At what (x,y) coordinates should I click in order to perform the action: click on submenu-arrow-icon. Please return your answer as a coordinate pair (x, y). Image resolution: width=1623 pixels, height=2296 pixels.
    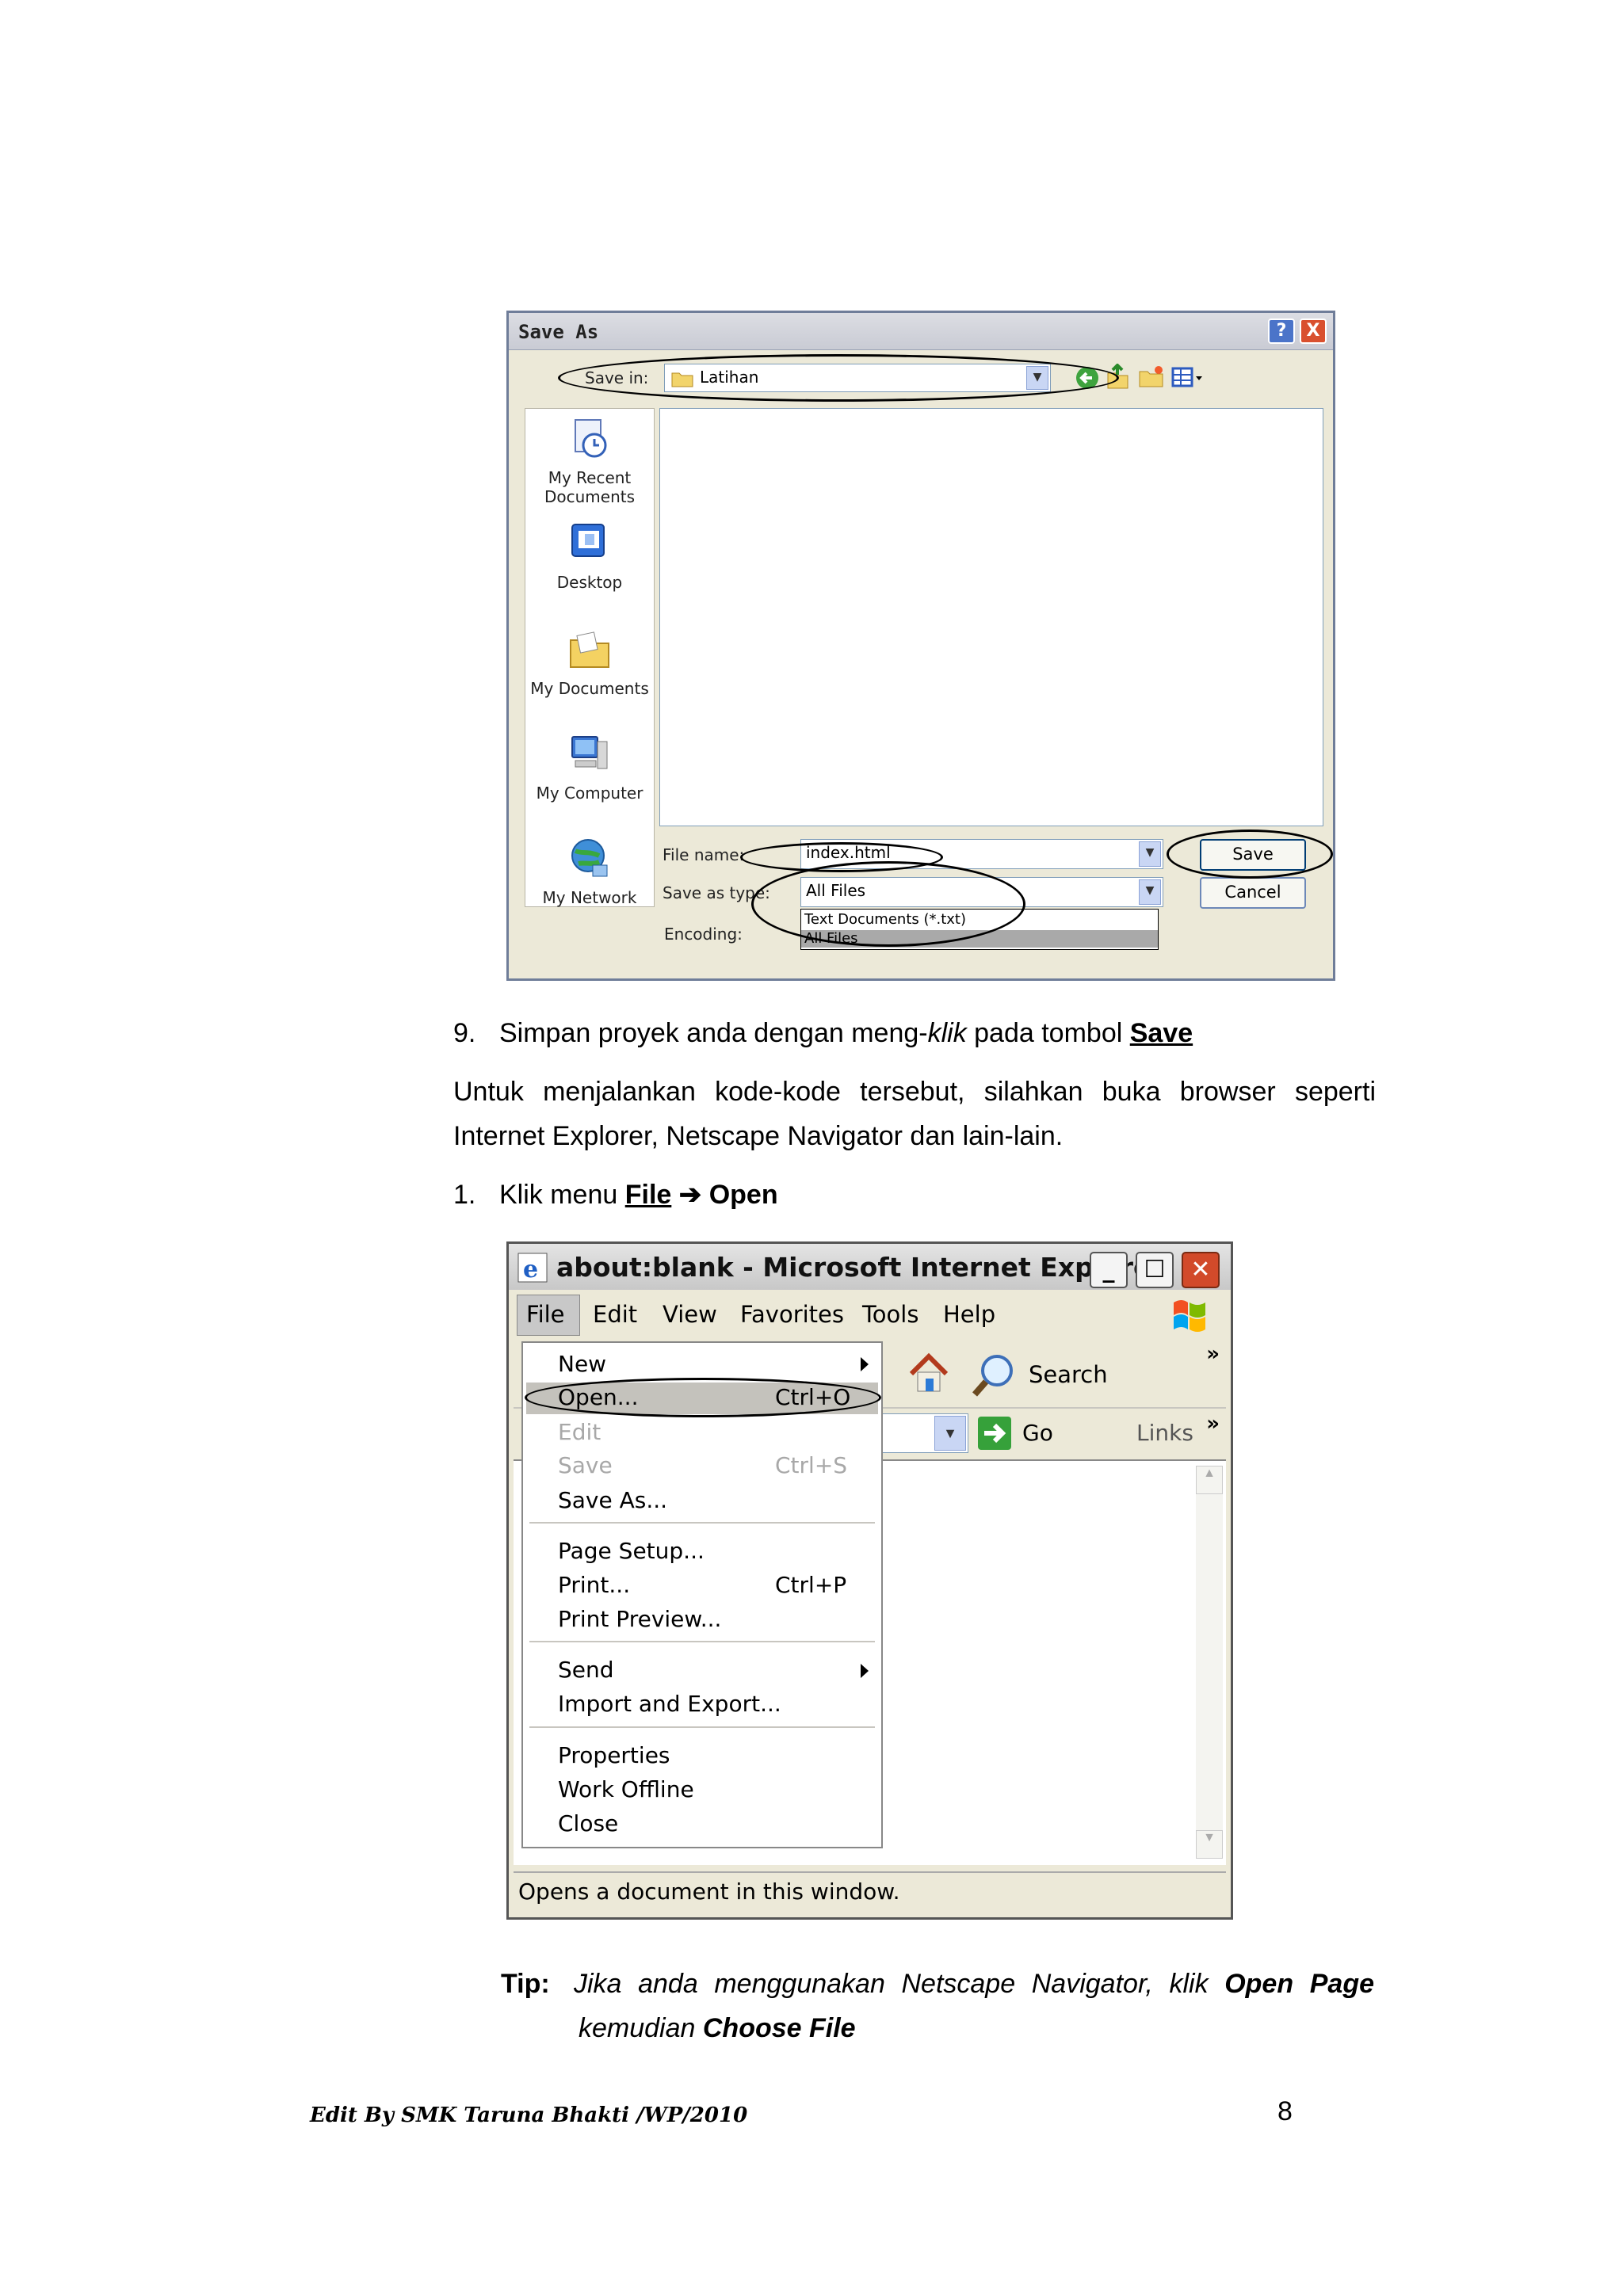
    Looking at the image, I should click on (865, 1671).